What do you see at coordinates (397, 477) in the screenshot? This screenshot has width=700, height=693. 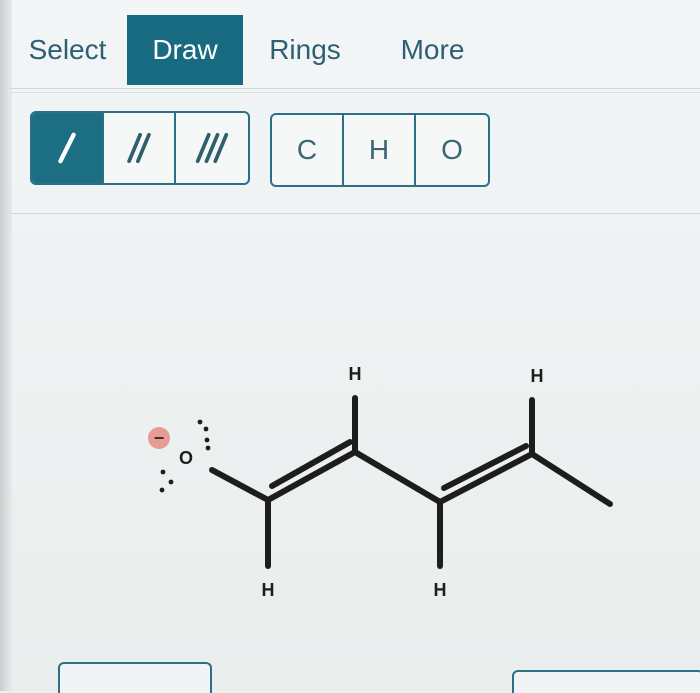 I see `bond-c2-c3` at bounding box center [397, 477].